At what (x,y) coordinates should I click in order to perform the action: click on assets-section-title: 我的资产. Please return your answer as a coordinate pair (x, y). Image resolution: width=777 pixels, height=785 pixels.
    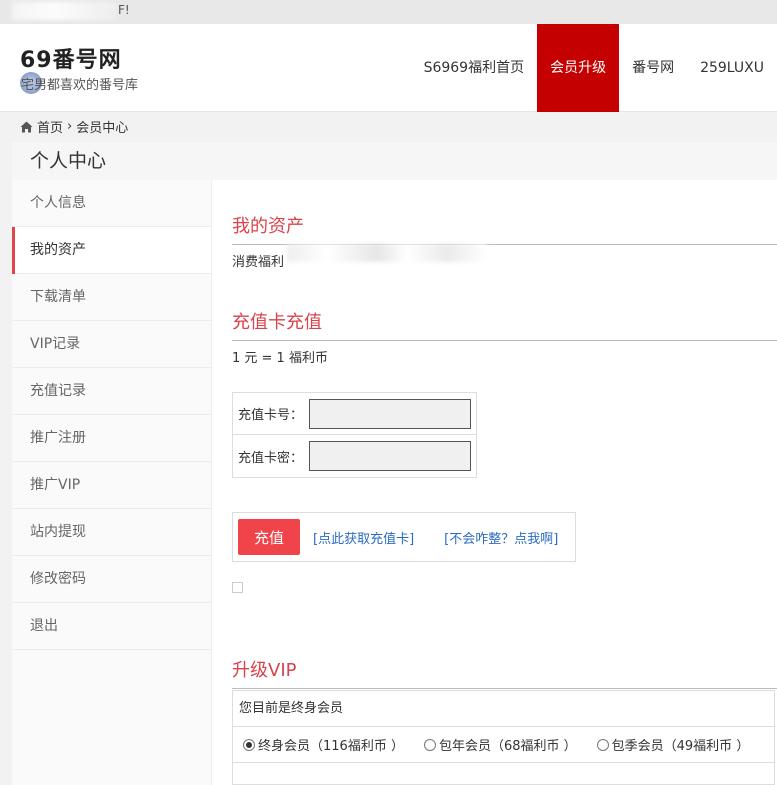
    Looking at the image, I should click on (504, 228).